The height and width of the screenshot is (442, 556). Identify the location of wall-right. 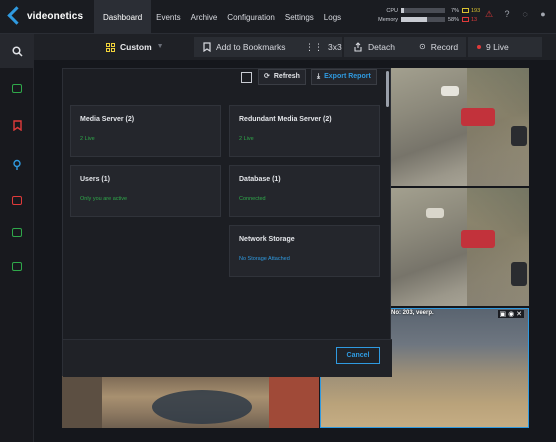
(294, 402).